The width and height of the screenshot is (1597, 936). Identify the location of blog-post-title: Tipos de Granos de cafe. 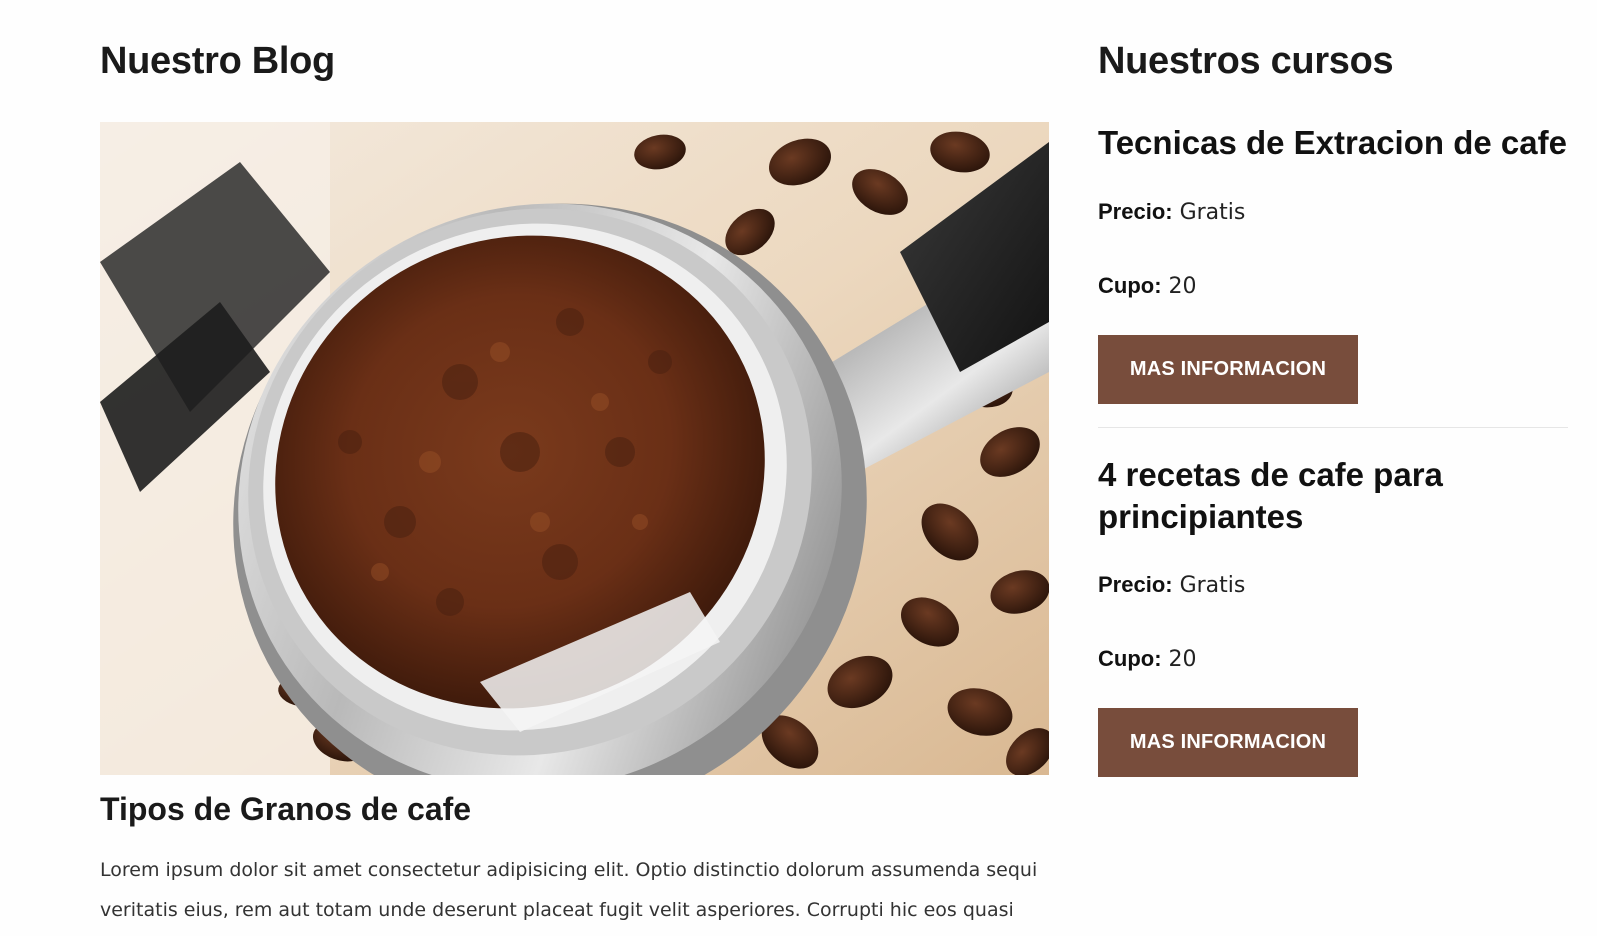
(285, 809).